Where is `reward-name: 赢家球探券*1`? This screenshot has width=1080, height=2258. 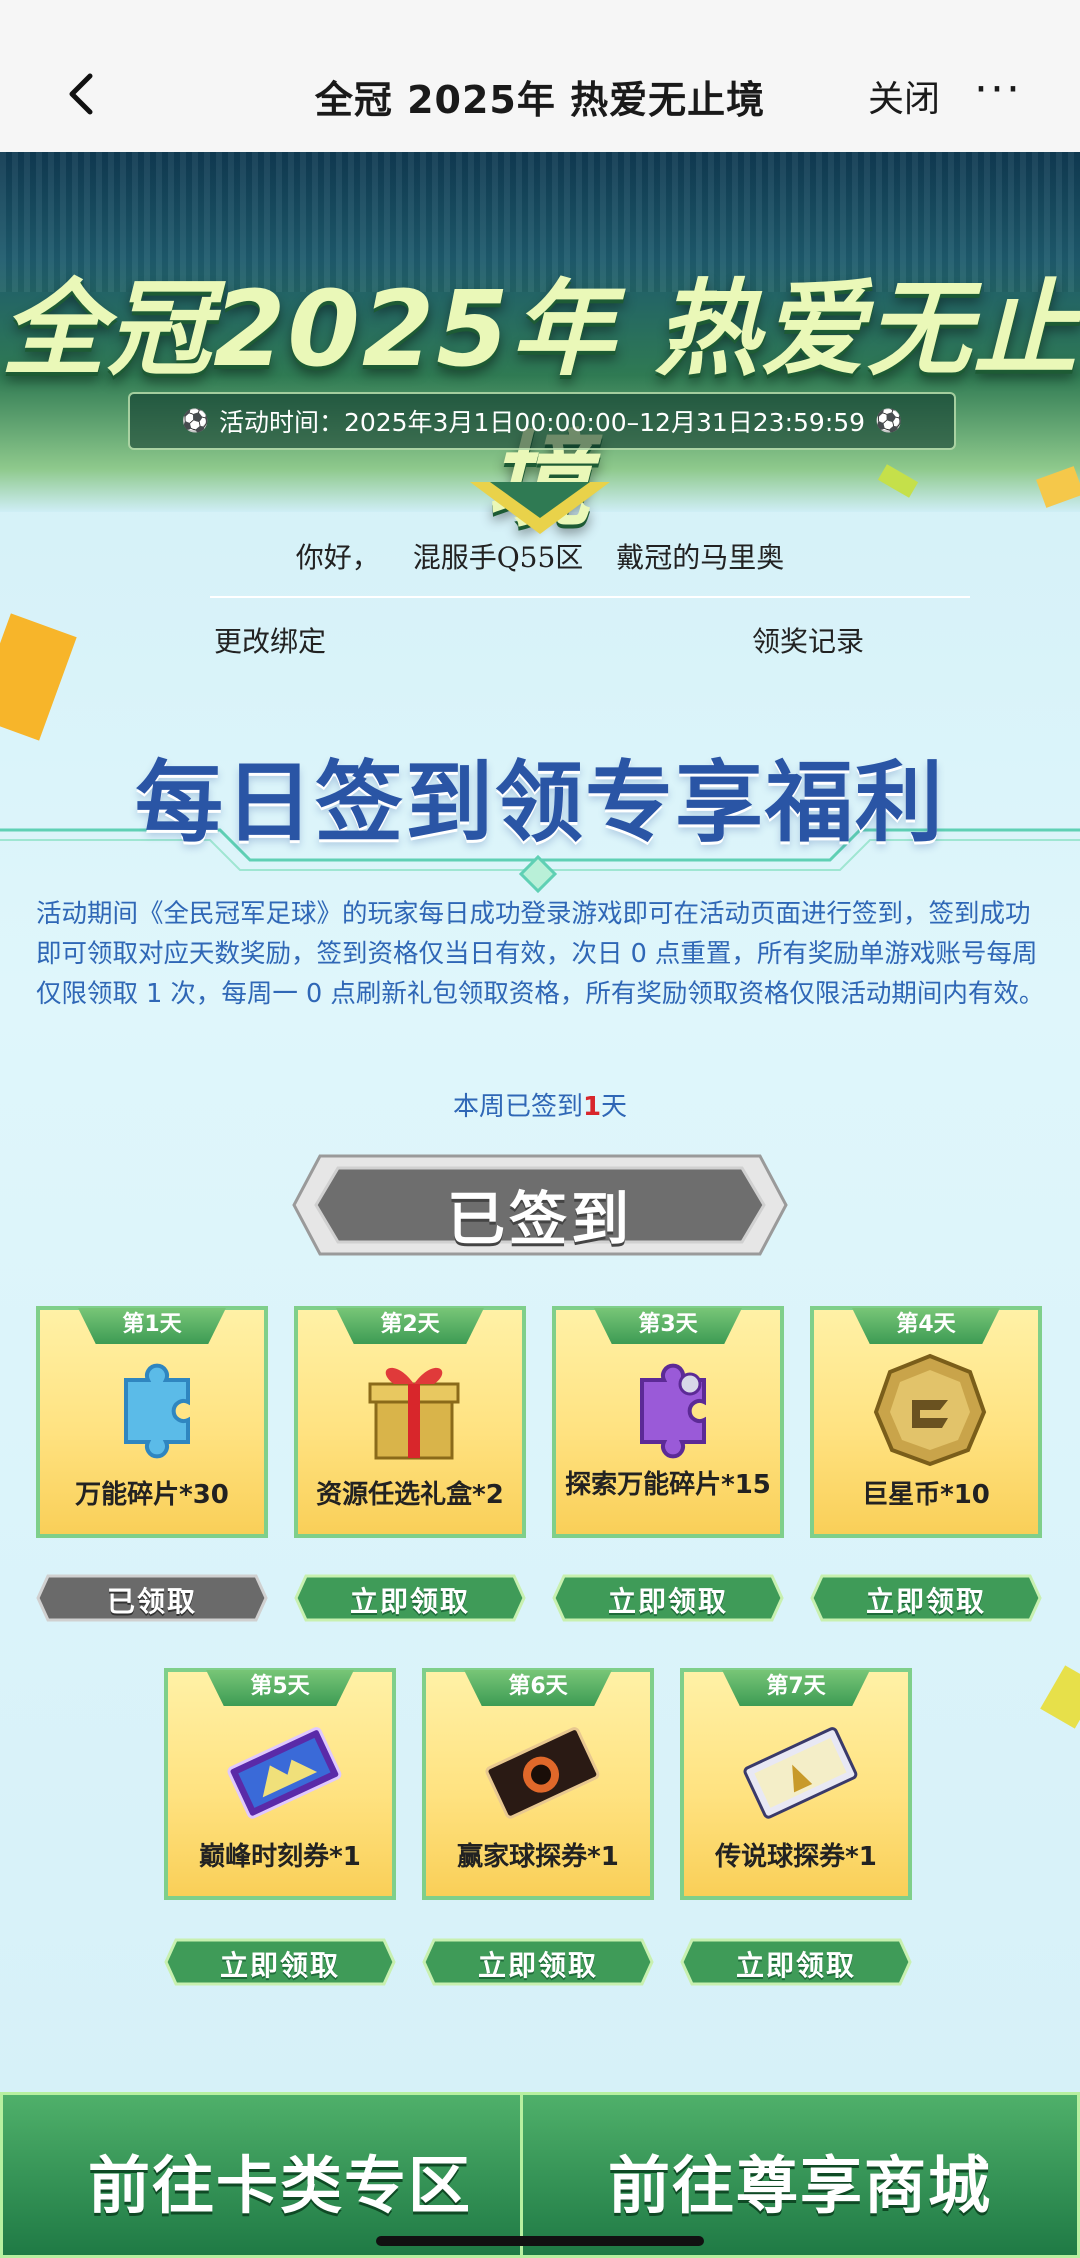 reward-name: 赢家球探券*1 is located at coordinates (538, 1857).